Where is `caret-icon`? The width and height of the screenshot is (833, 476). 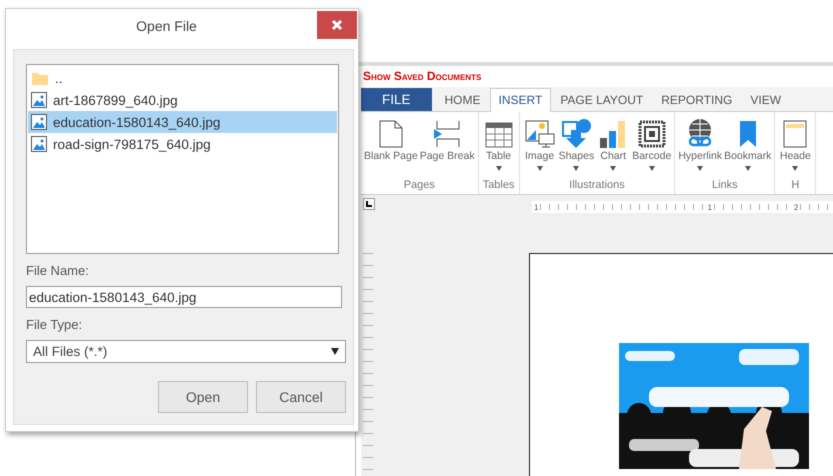
caret-icon is located at coordinates (335, 351).